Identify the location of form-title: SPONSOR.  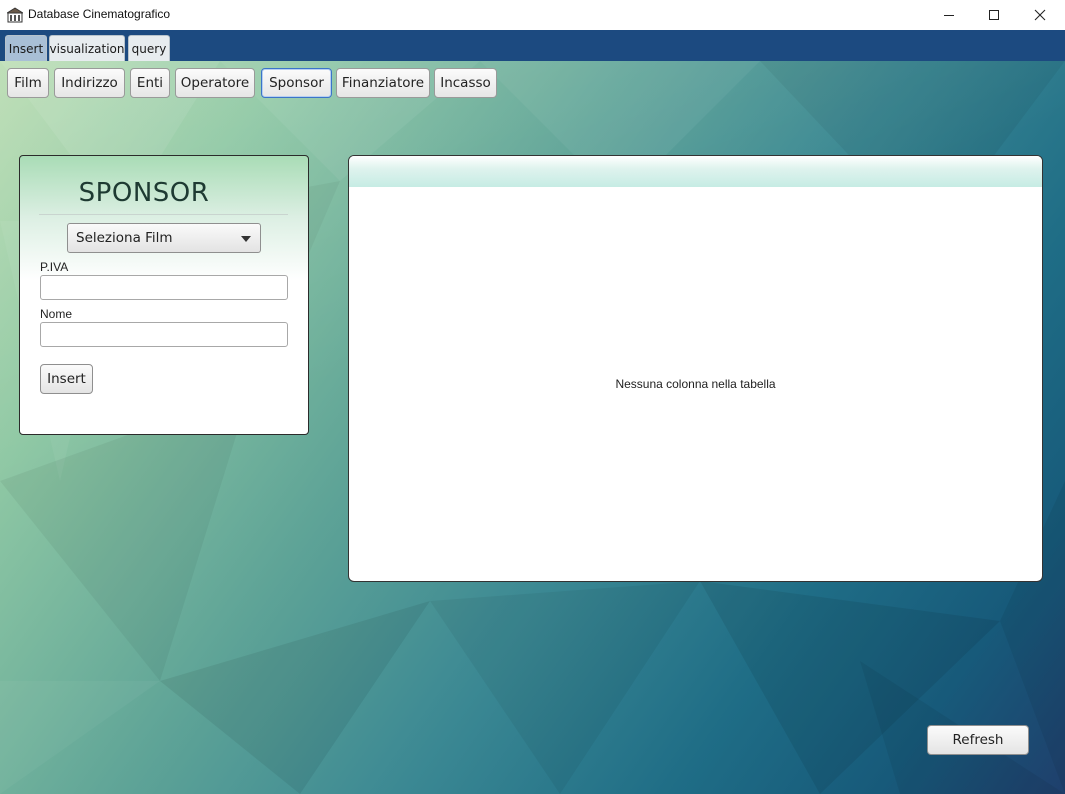
(144, 193).